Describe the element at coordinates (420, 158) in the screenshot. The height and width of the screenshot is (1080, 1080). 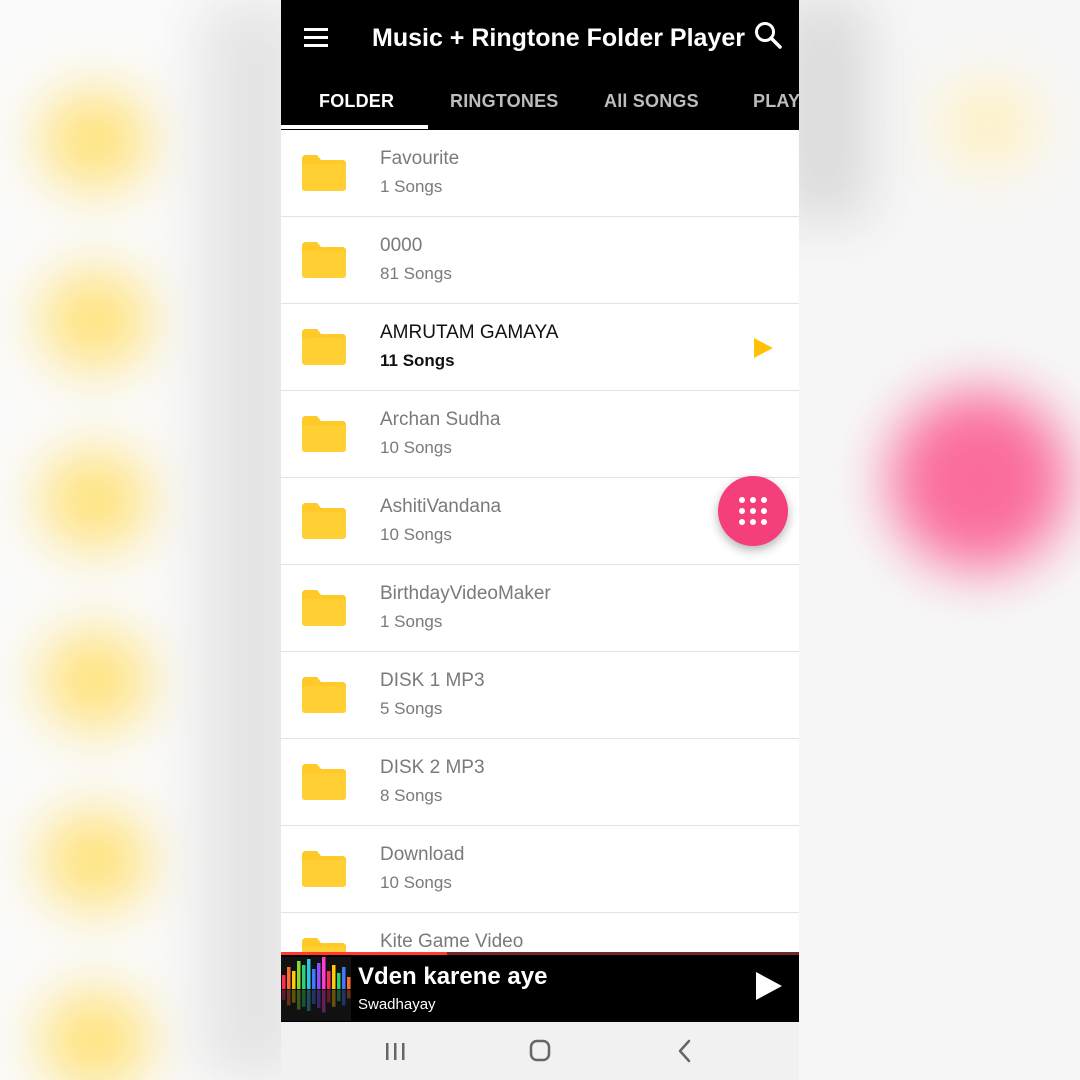
I see `folder-name: Favourite` at that location.